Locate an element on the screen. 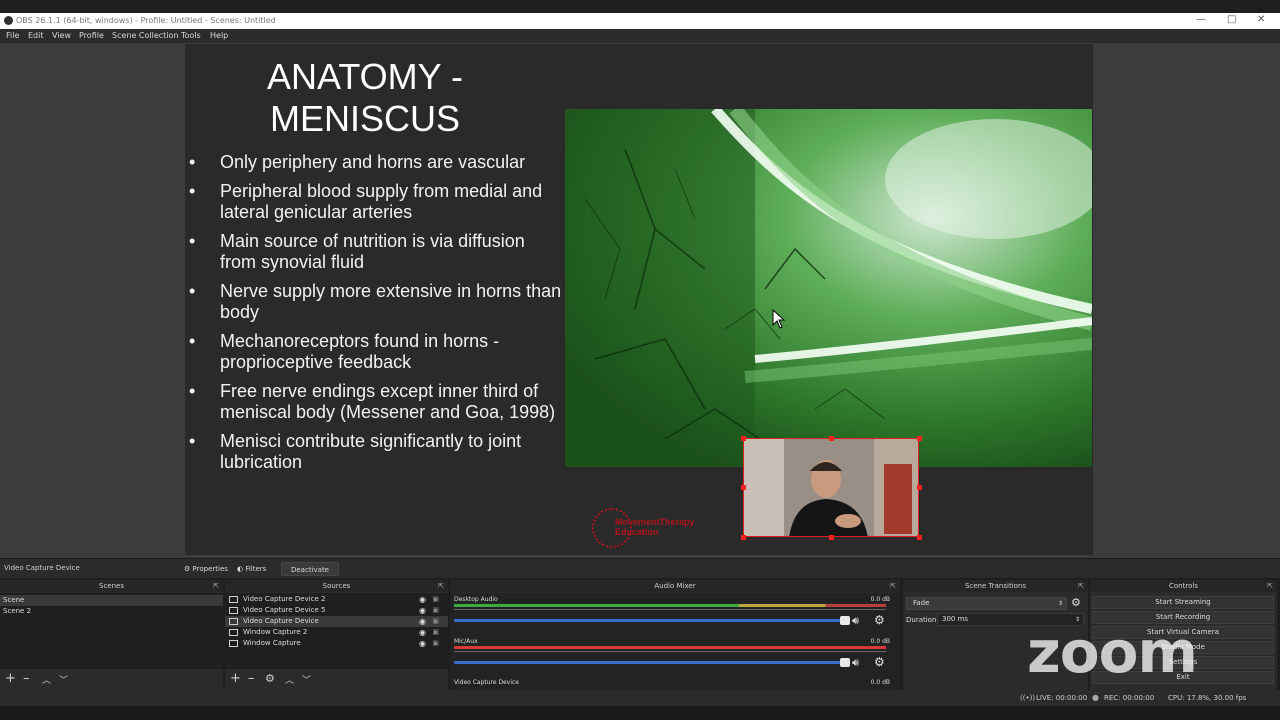  scenes-dock: Scenes ⇱ Scene Scene 2 + – ︿ ﹀ is located at coordinates (111, 635).